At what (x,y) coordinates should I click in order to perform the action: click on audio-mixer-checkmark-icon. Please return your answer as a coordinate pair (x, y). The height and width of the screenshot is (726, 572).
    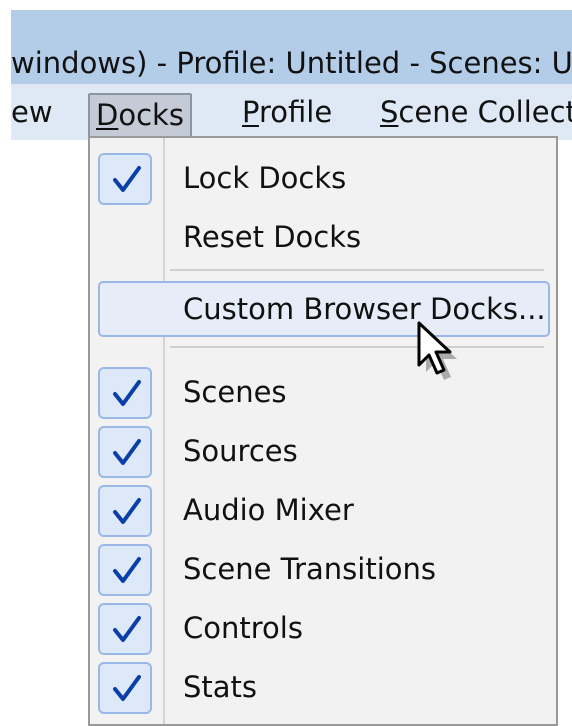
    Looking at the image, I should click on (125, 511).